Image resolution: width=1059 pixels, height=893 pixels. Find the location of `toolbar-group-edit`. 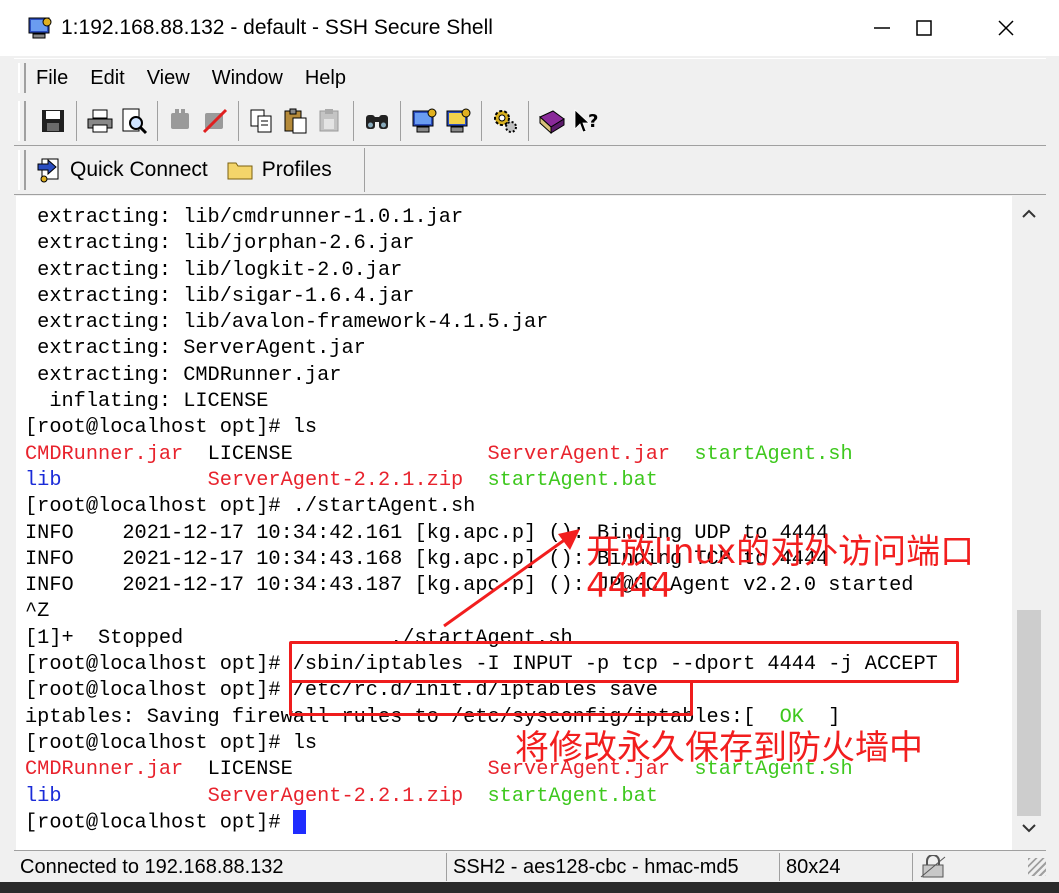

toolbar-group-edit is located at coordinates (299, 121).